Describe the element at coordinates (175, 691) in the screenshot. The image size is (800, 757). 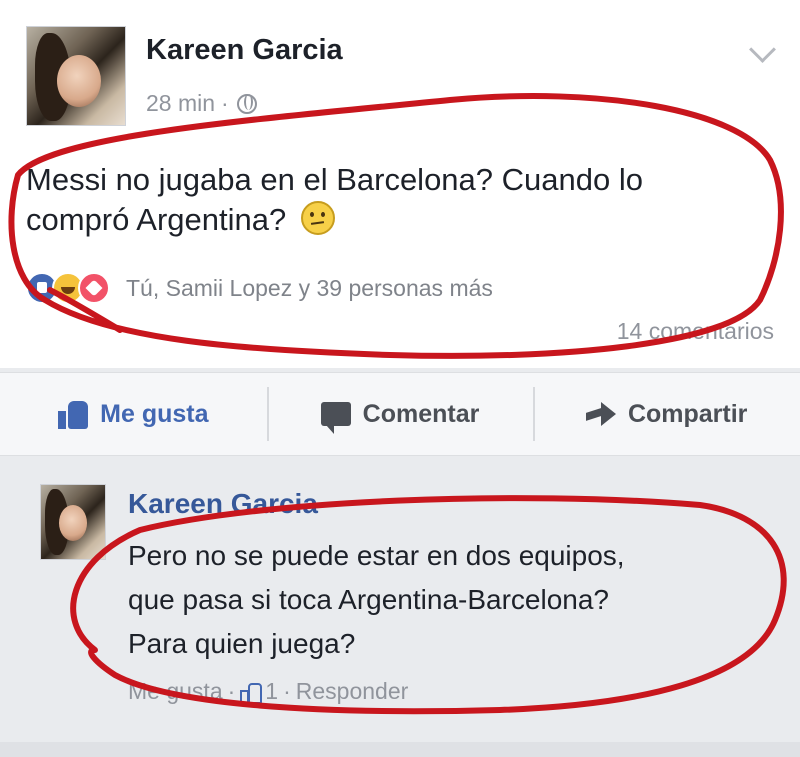
I see `comment-like-link: Me gusta` at that location.